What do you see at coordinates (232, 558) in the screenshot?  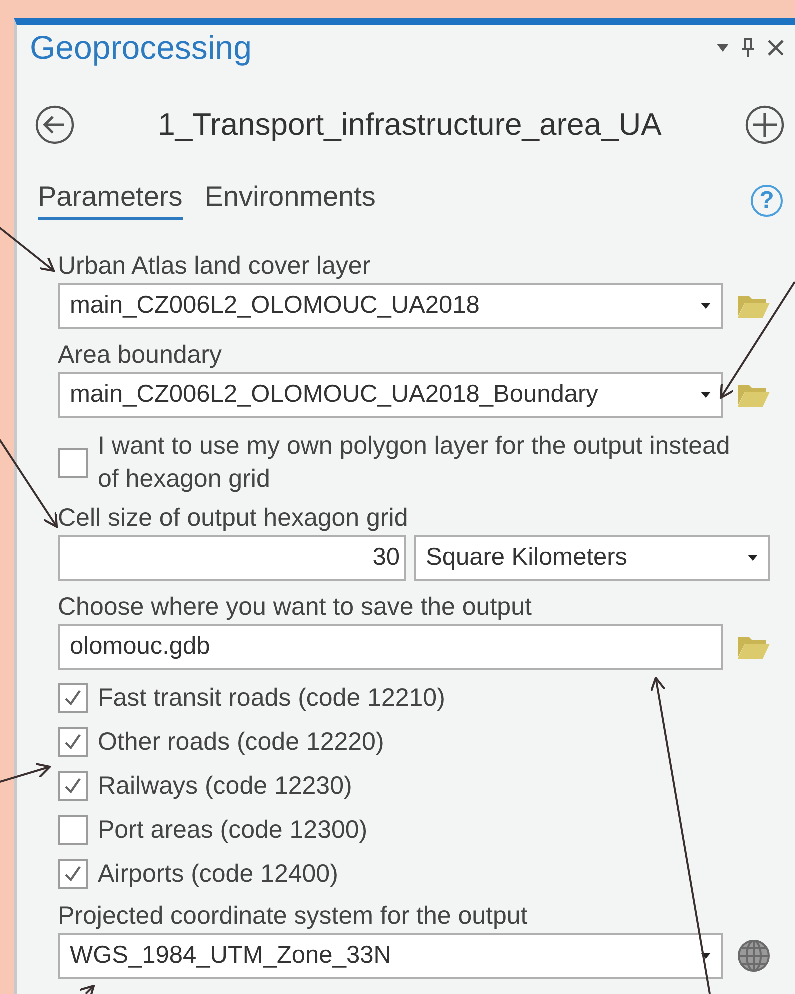 I see `number-field: 30` at bounding box center [232, 558].